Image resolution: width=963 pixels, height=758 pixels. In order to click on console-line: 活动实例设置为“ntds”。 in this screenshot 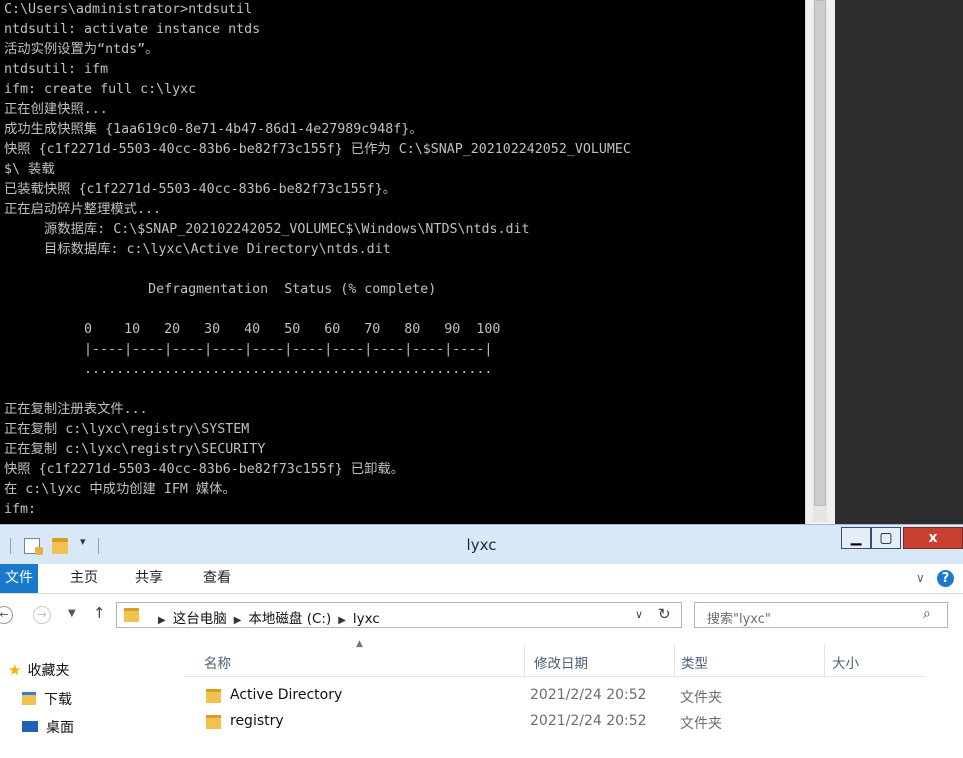, I will do `click(81, 49)`.